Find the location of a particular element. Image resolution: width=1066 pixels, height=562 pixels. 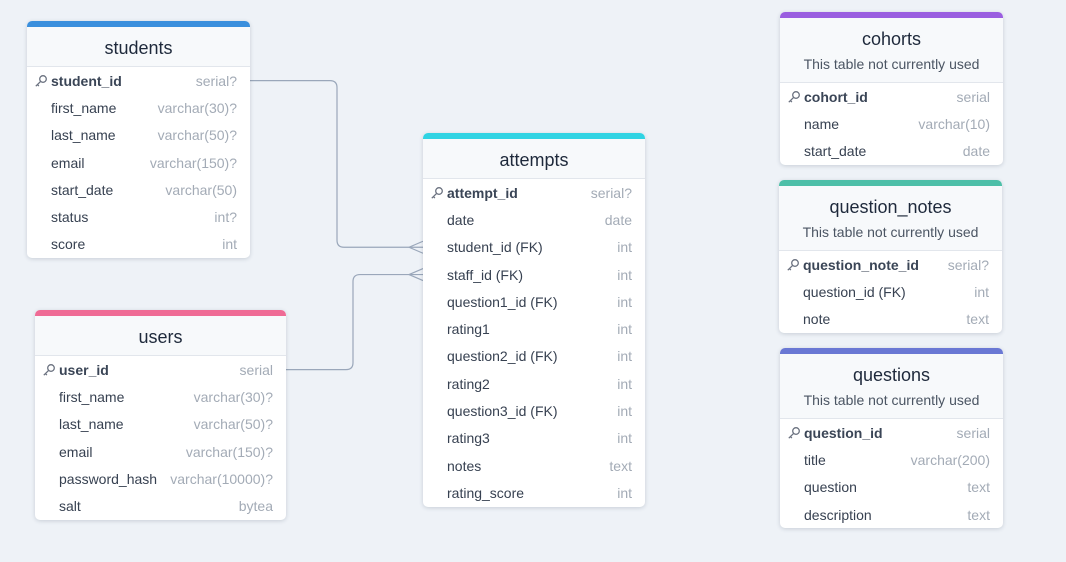

primary-key-row: user_id serial is located at coordinates (160, 369).